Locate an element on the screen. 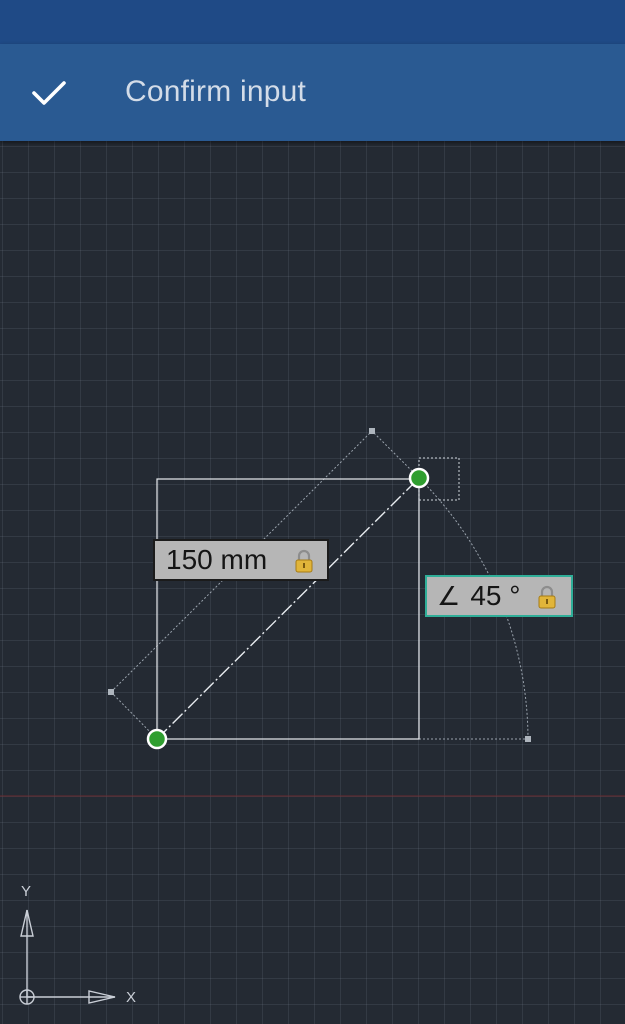 The image size is (625, 1024). confirm-button is located at coordinates (49, 93).